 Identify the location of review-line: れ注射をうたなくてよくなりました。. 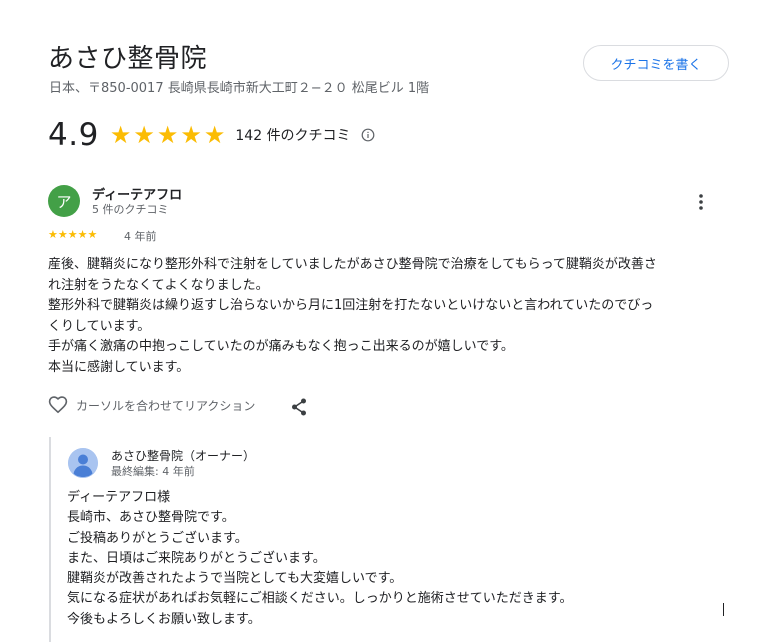
(158, 285).